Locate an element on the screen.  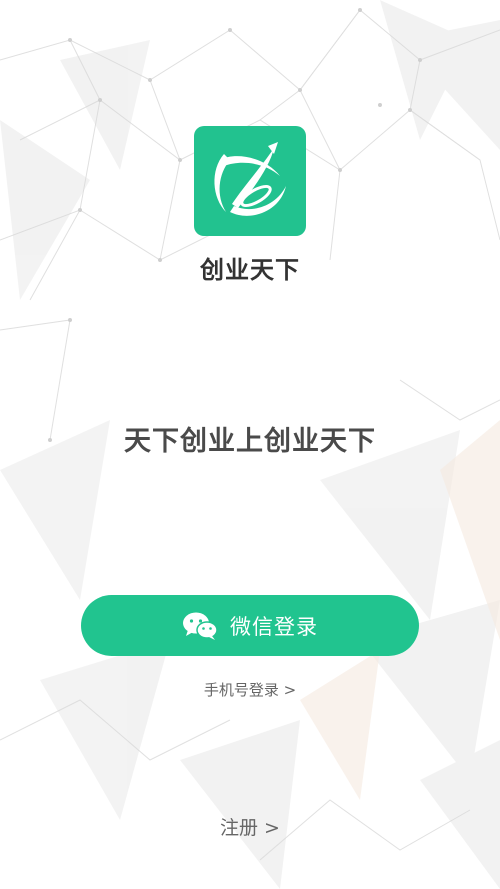
app-logo-icon is located at coordinates (250, 179).